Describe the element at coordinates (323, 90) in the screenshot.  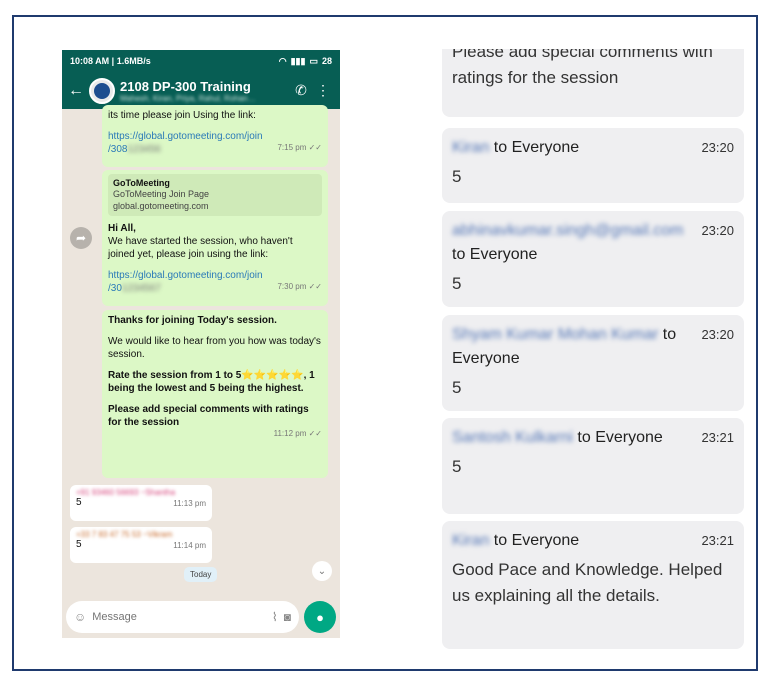
I see `more-menu-icon: ⋮` at that location.